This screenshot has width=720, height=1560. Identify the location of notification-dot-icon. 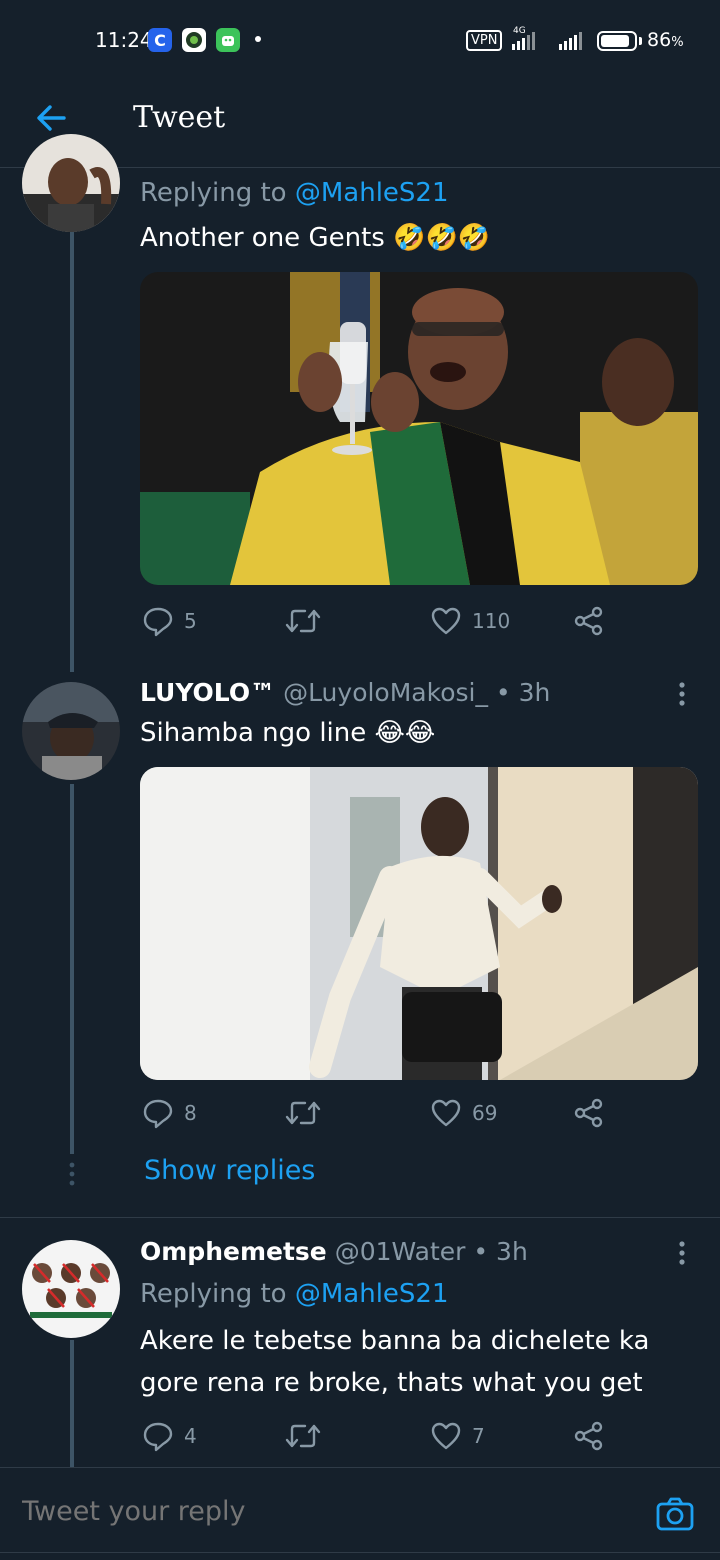
(258, 39).